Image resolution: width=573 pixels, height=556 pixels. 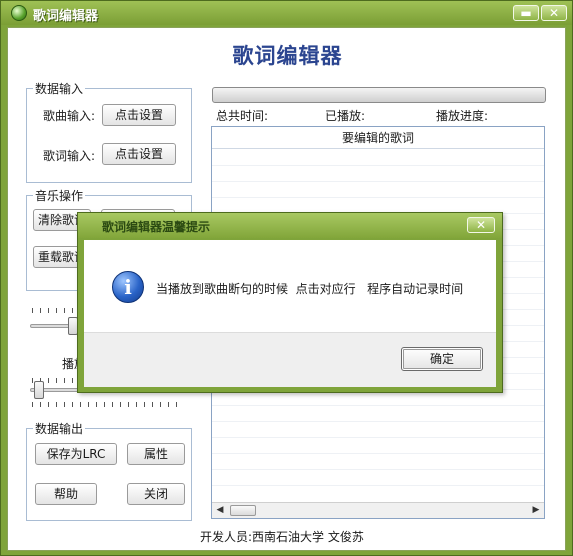 What do you see at coordinates (139, 115) in the screenshot?
I see `song-set-button: 点击设置` at bounding box center [139, 115].